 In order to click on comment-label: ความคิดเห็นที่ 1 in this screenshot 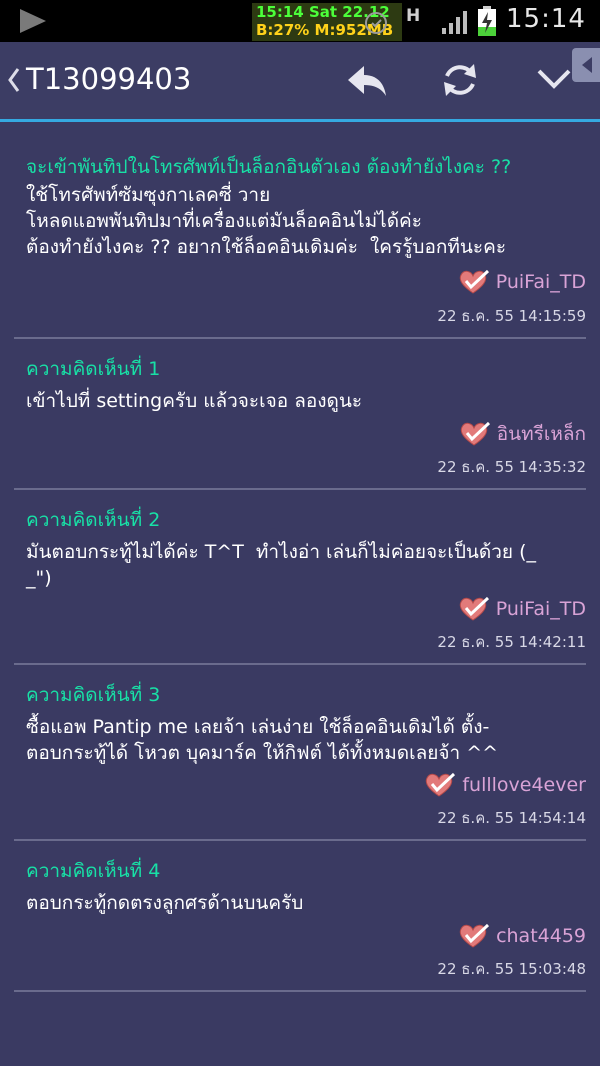, I will do `click(93, 369)`.